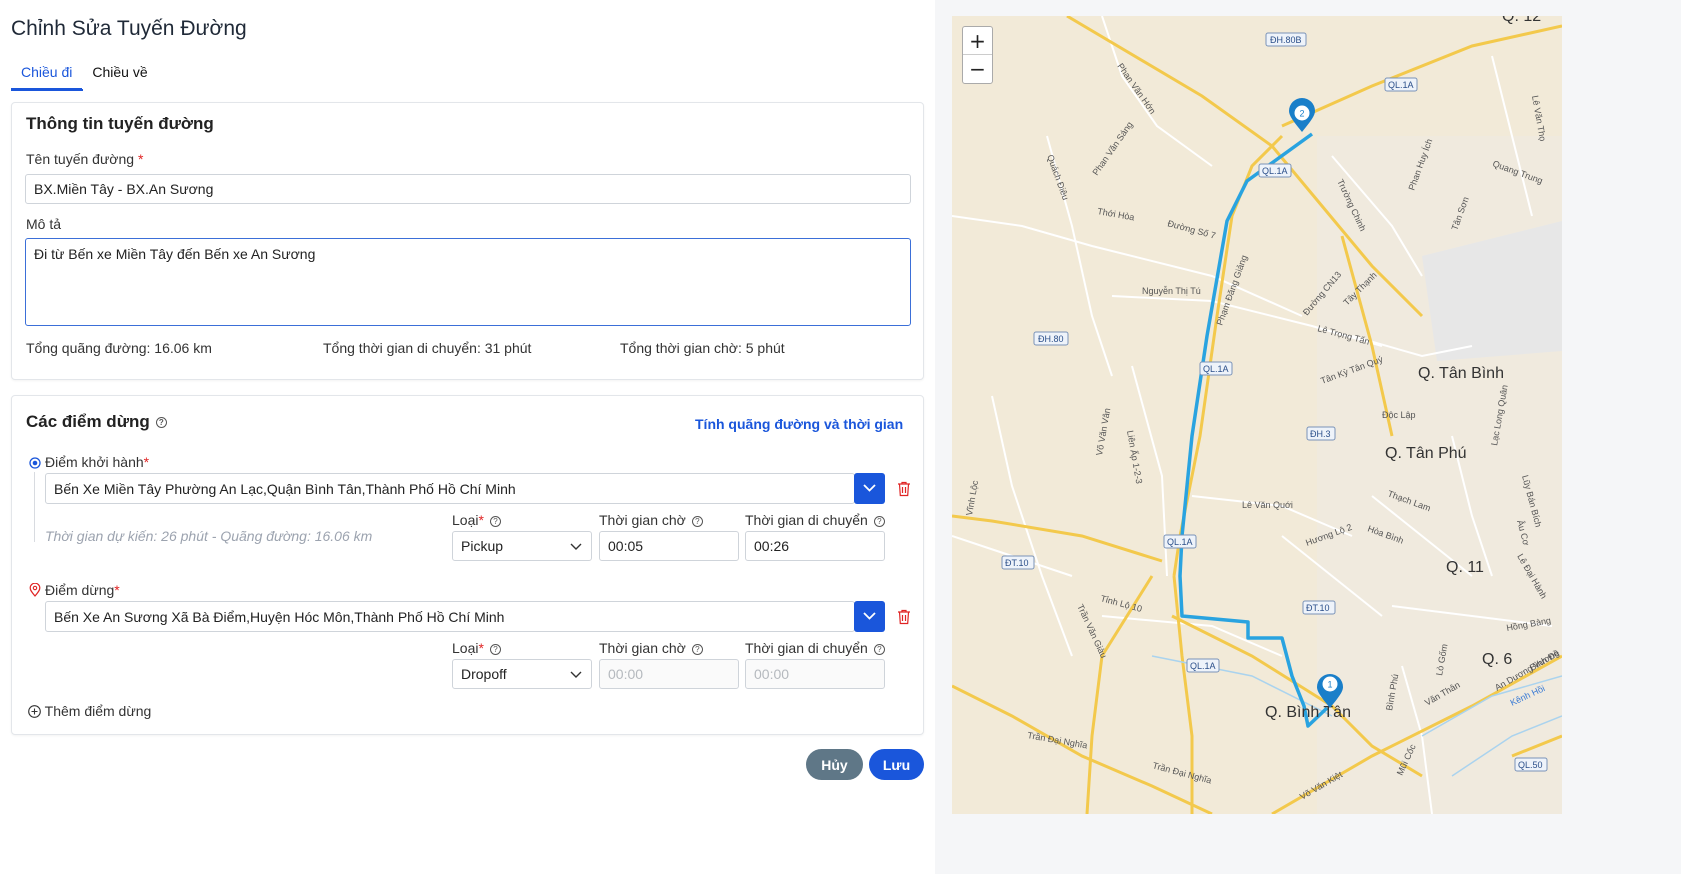  Describe the element at coordinates (977, 69) in the screenshot. I see `zoom-out-button: −` at that location.